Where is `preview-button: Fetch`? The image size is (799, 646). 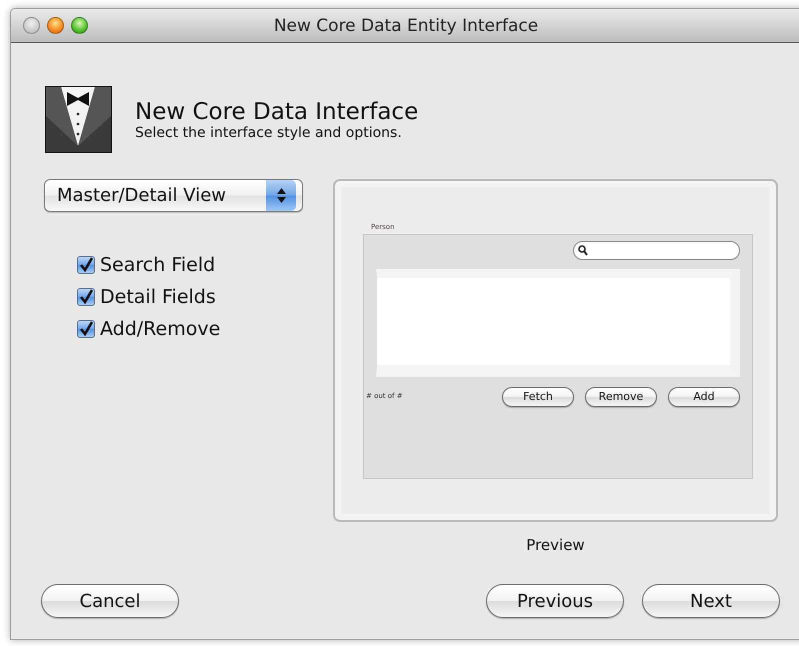
preview-button: Fetch is located at coordinates (538, 396).